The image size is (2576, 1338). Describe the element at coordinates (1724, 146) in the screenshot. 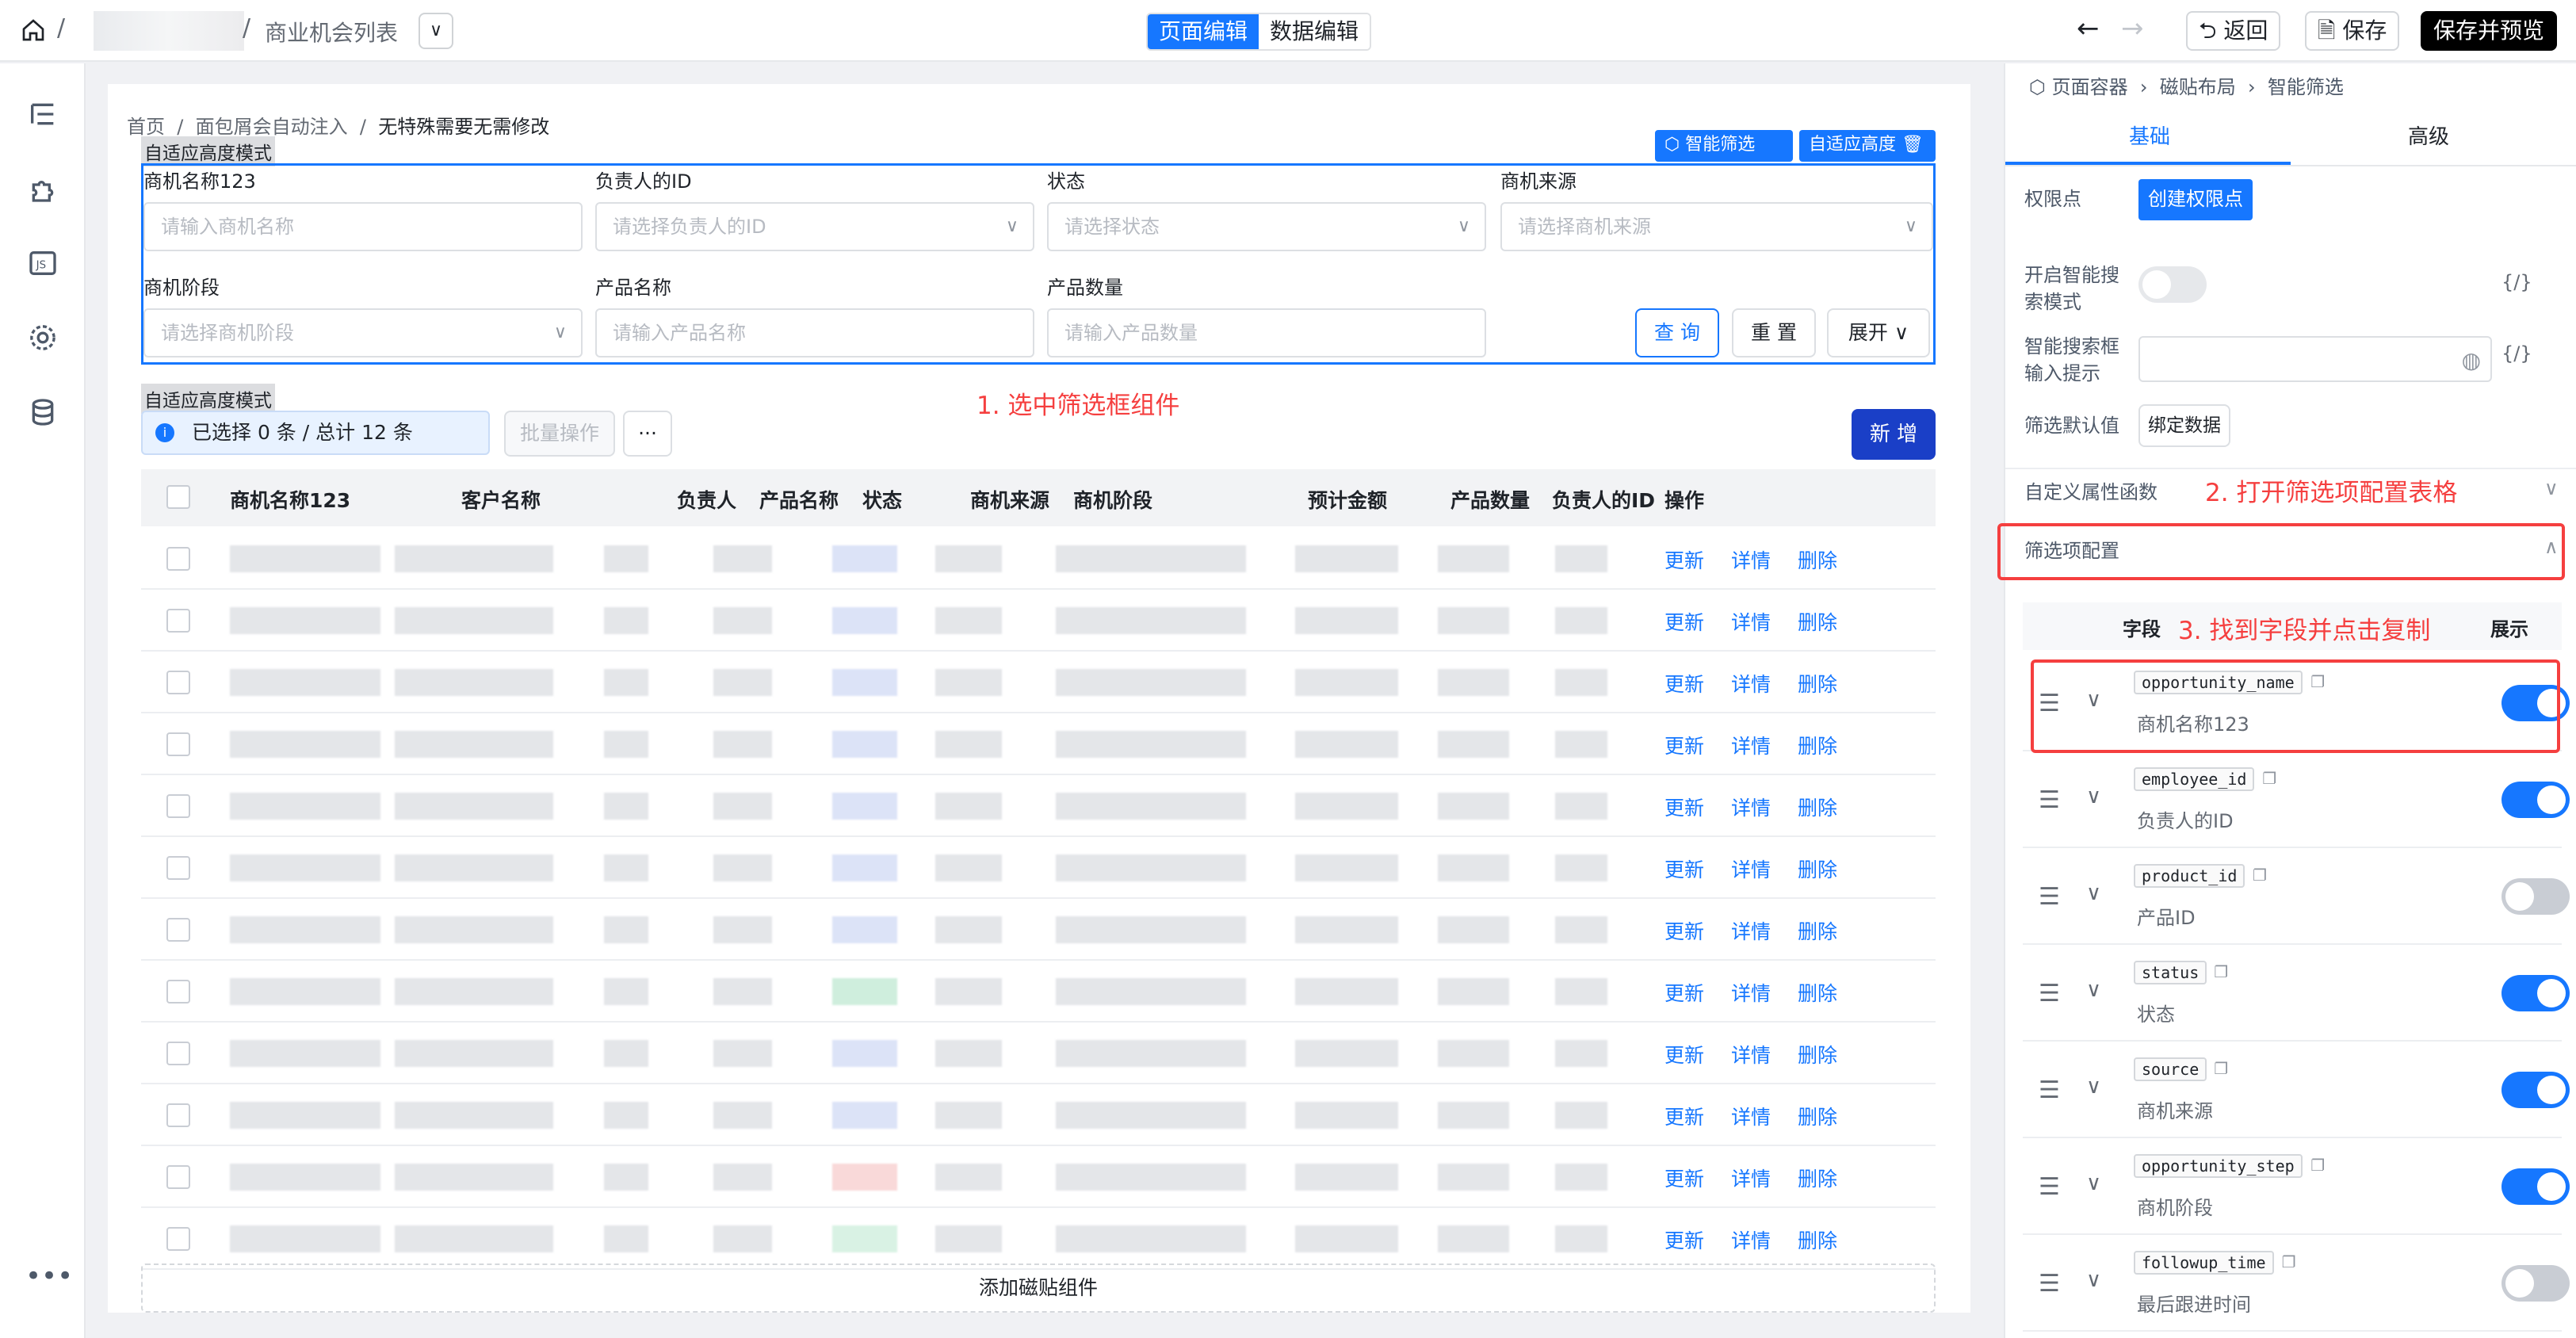

I see `smart-filter-button: ⬡ 智能筛选` at that location.